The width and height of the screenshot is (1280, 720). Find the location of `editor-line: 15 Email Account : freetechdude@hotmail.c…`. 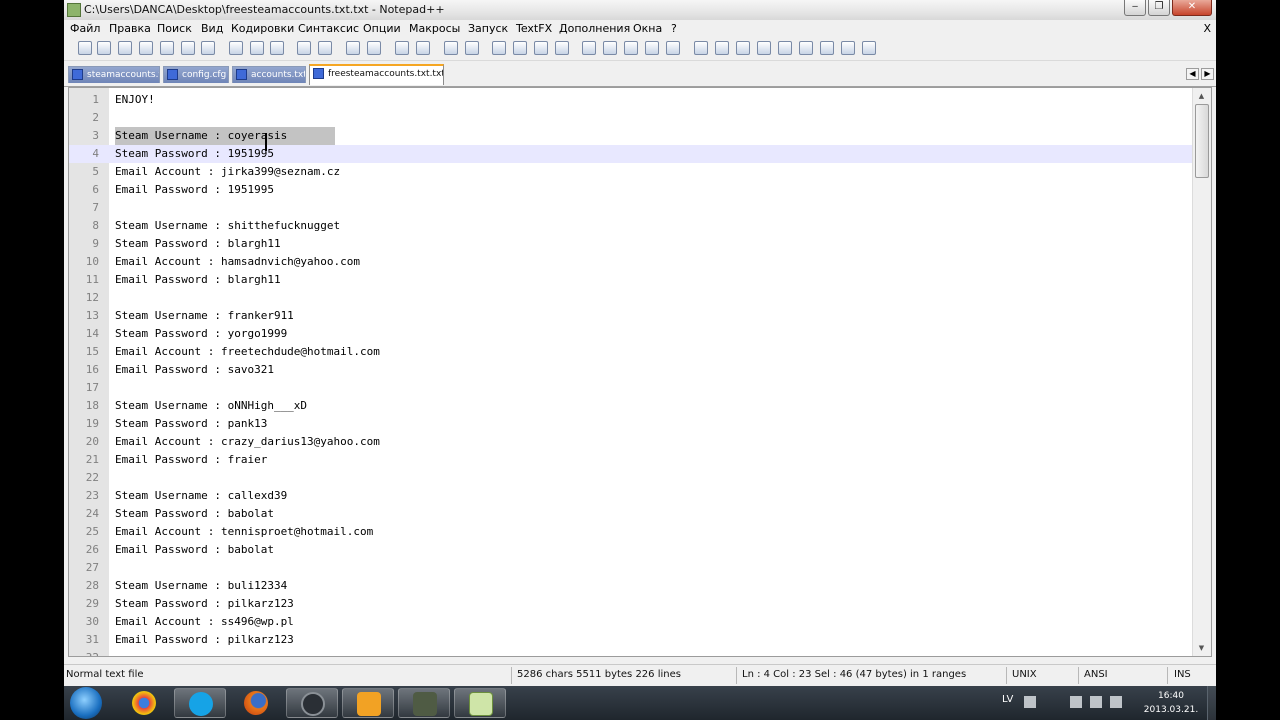

editor-line: 15 Email Account : freetechdude@hotmail.c… is located at coordinates (631, 352).